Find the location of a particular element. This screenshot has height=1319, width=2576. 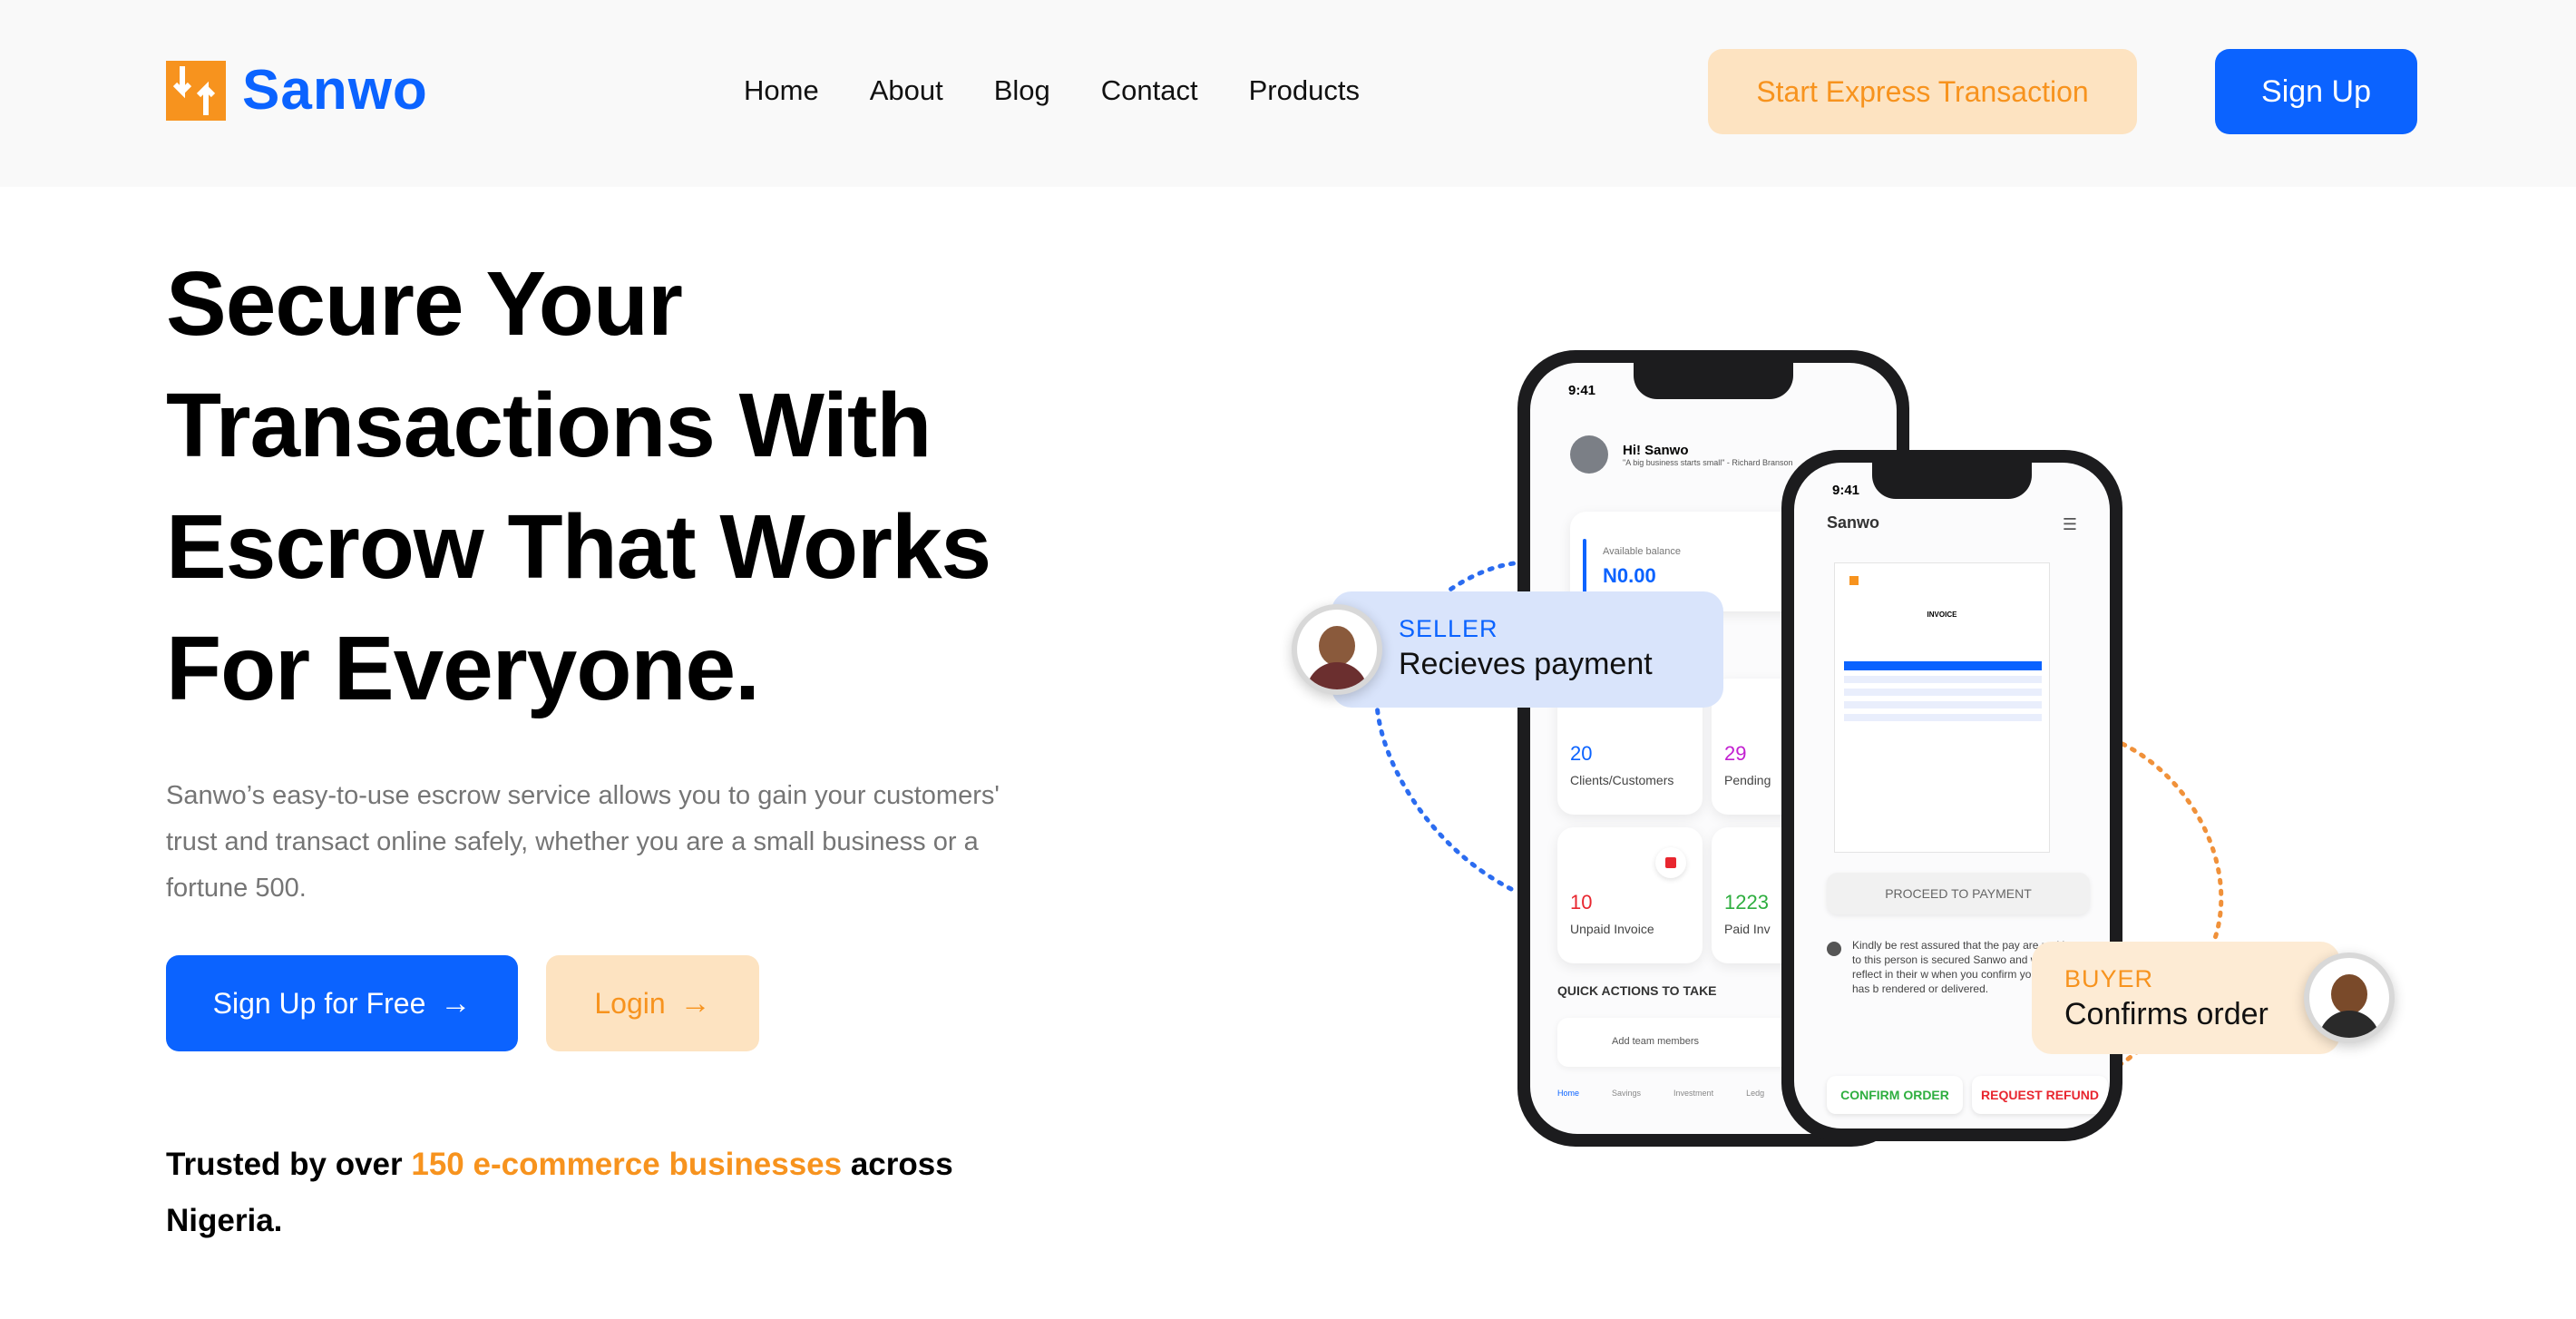

stat-label: Pending is located at coordinates (1747, 780).